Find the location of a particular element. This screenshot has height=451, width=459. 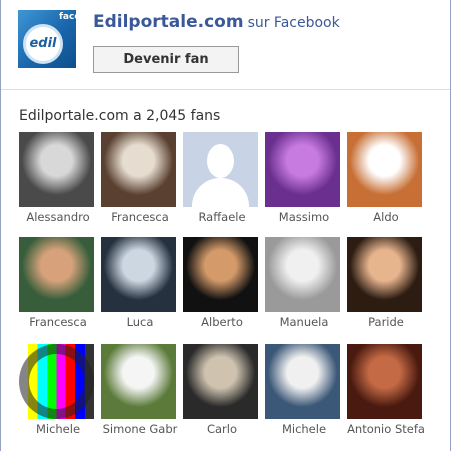

fan-item: Luca is located at coordinates (141, 284).